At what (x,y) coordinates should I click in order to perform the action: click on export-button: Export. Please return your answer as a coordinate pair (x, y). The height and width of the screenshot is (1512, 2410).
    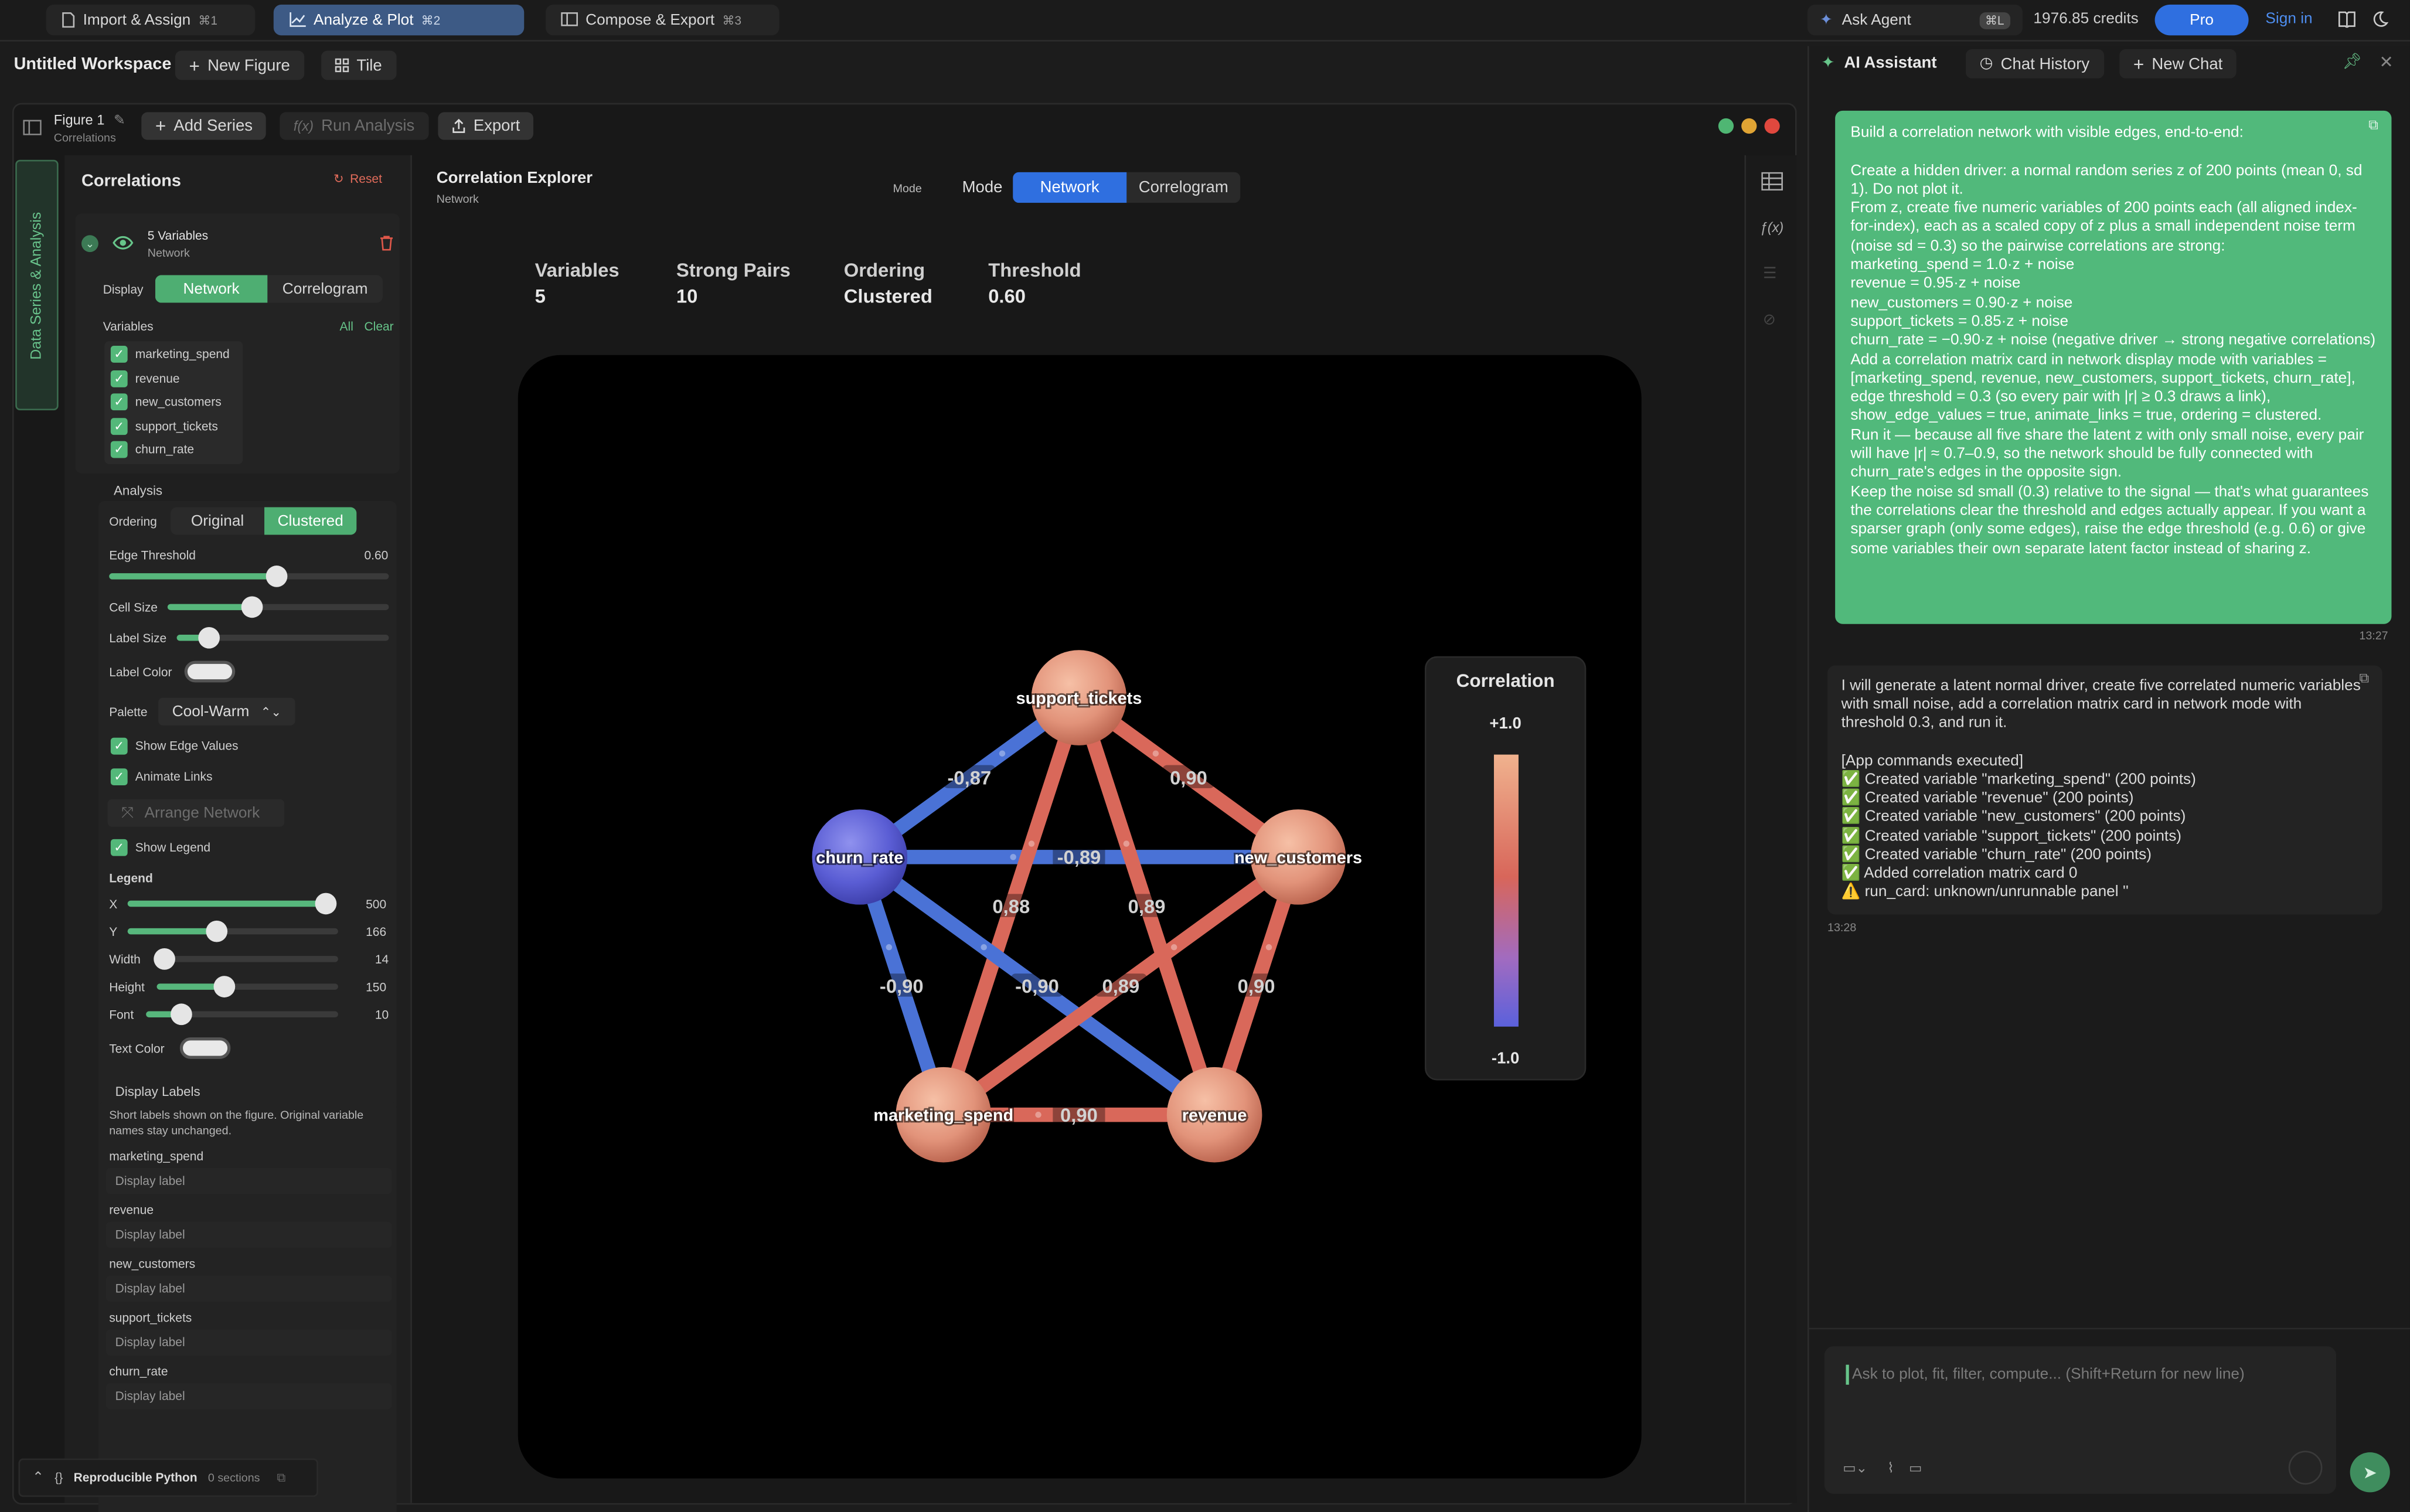
    Looking at the image, I should click on (486, 126).